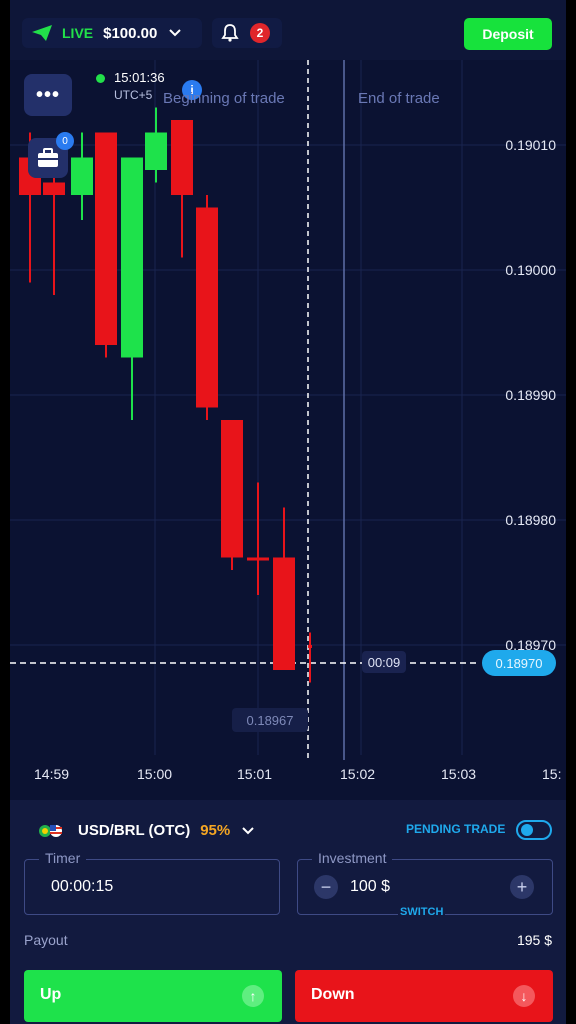  Describe the element at coordinates (78, 33) in the screenshot. I see `account-mode: LIVE` at that location.